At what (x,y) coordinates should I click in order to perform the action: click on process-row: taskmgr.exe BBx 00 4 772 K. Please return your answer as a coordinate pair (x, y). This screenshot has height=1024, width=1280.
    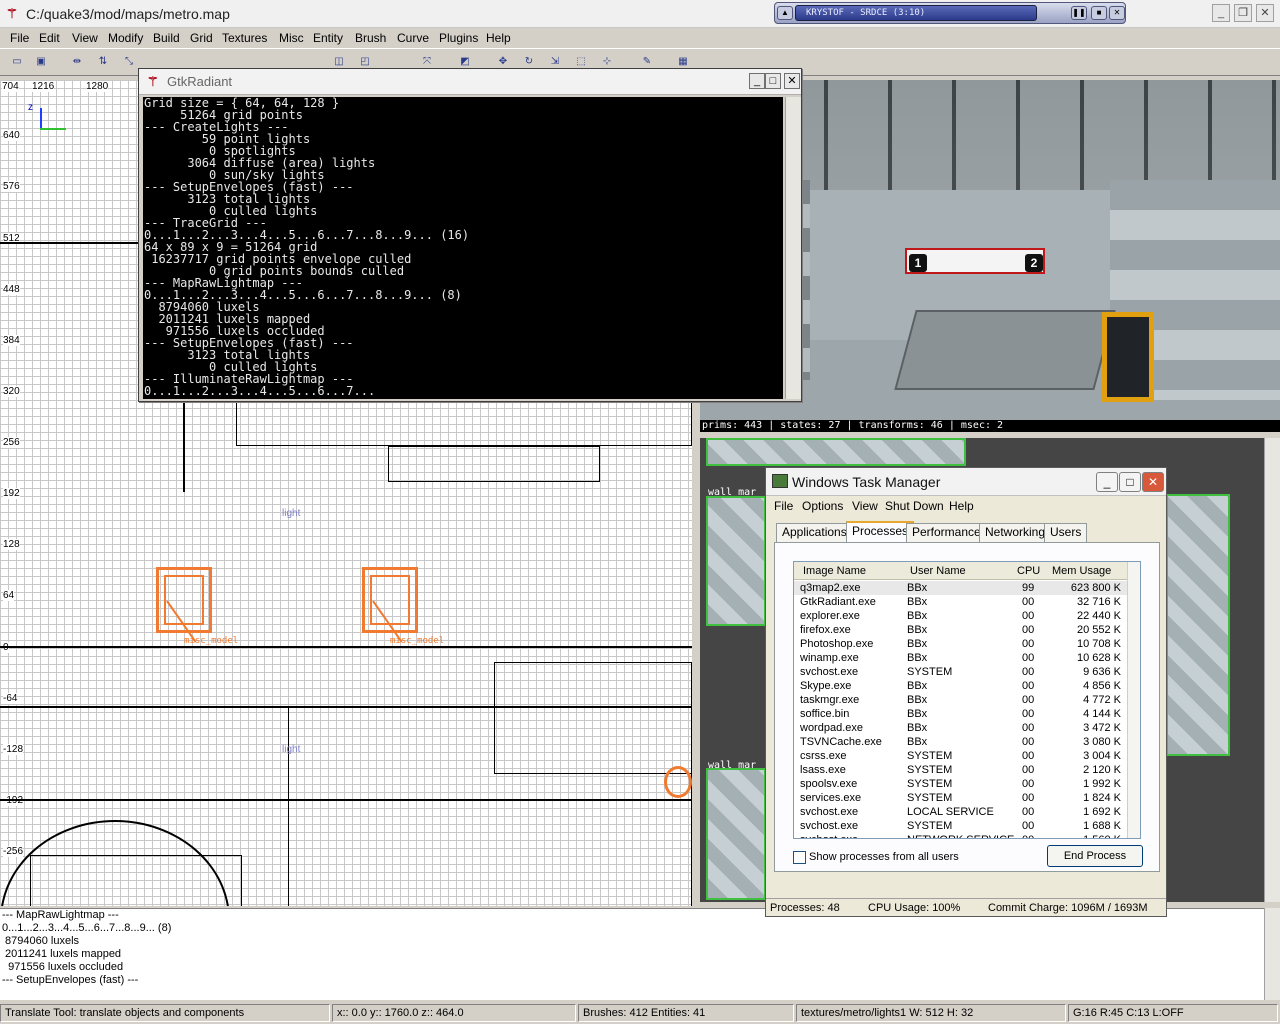
    Looking at the image, I should click on (960, 700).